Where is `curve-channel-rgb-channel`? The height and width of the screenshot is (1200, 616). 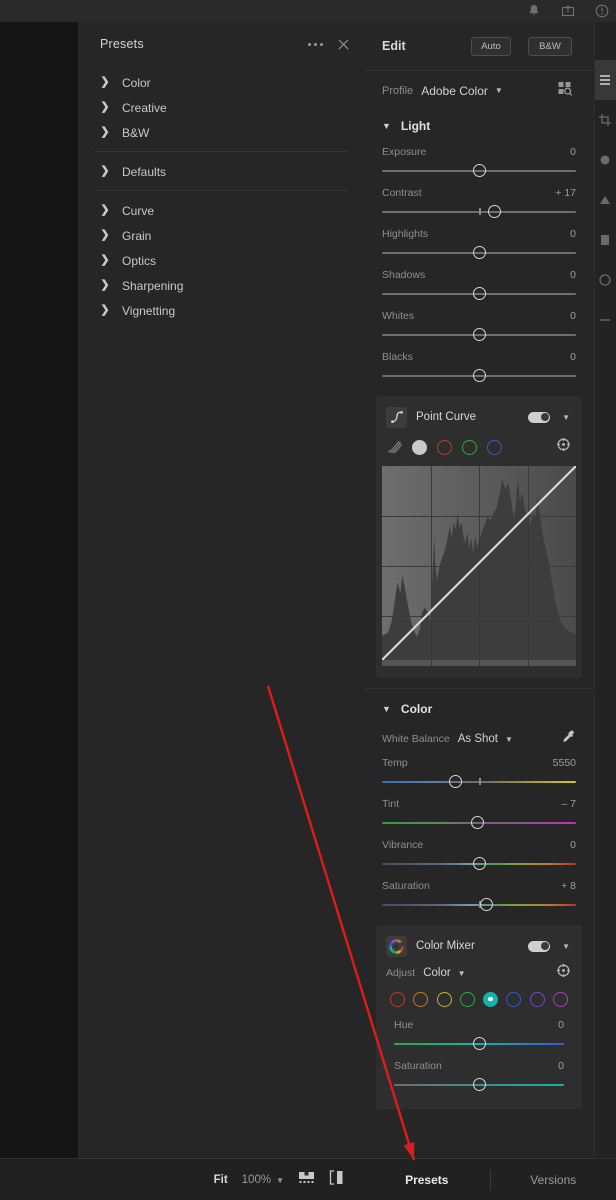
curve-channel-rgb-channel is located at coordinates (419, 447).